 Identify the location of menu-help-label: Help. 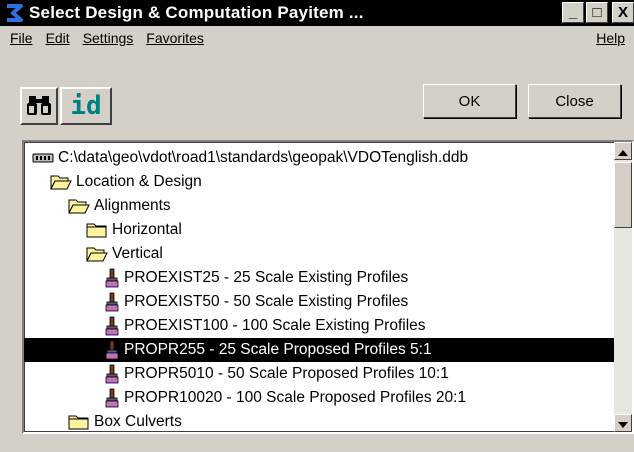
(610, 38).